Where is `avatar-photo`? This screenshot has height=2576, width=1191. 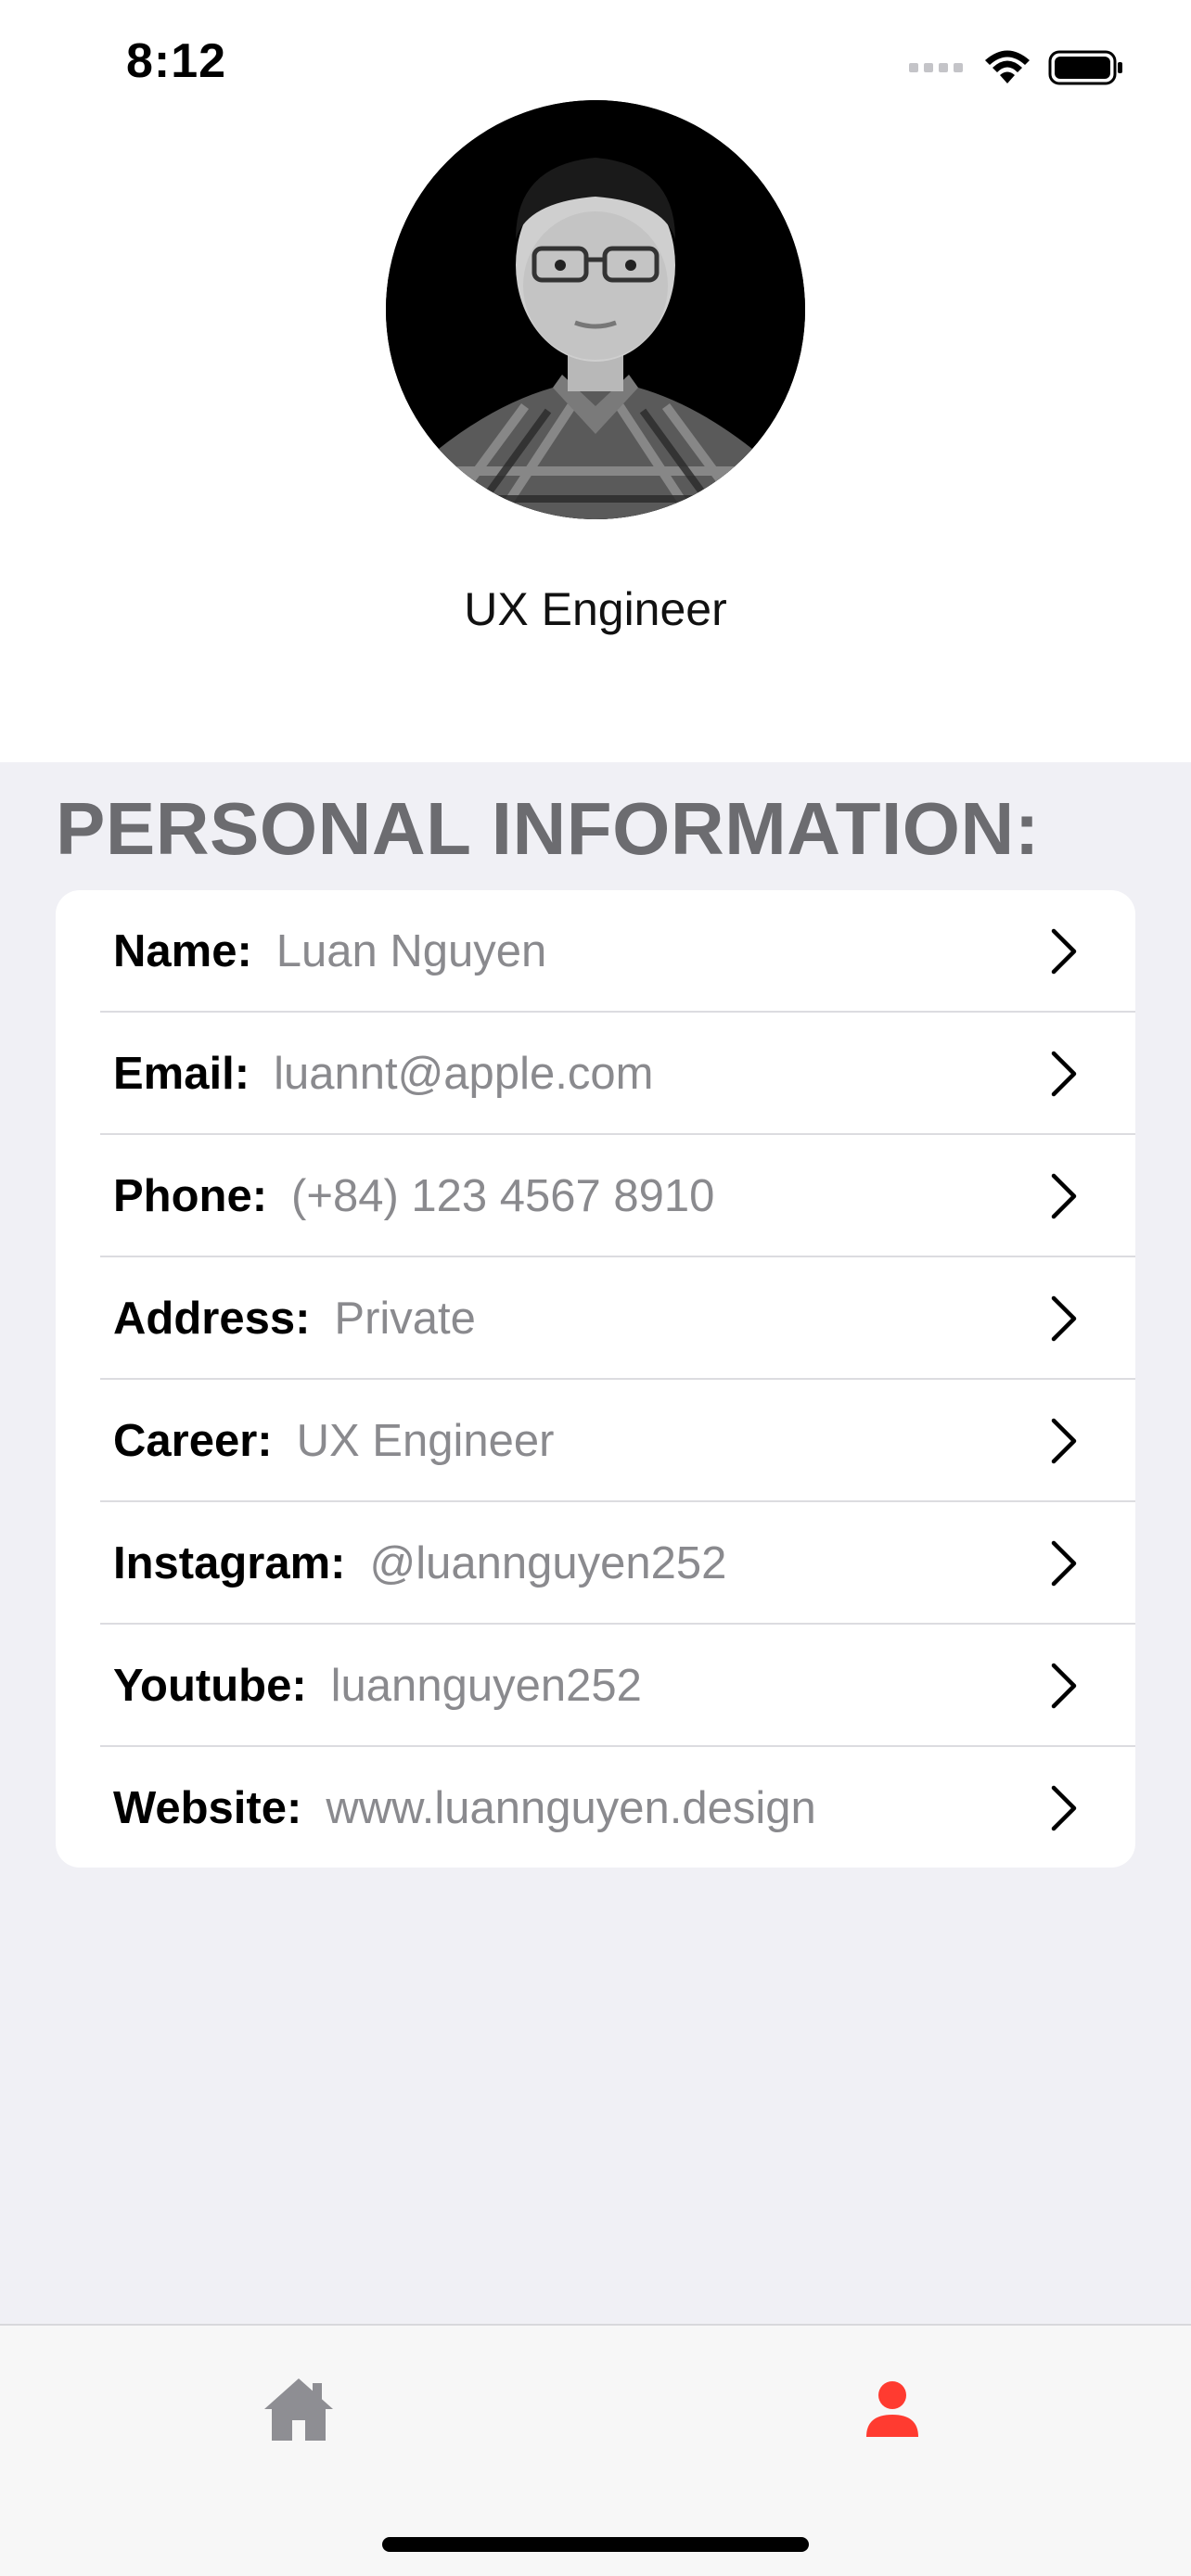
avatar-photo is located at coordinates (595, 309).